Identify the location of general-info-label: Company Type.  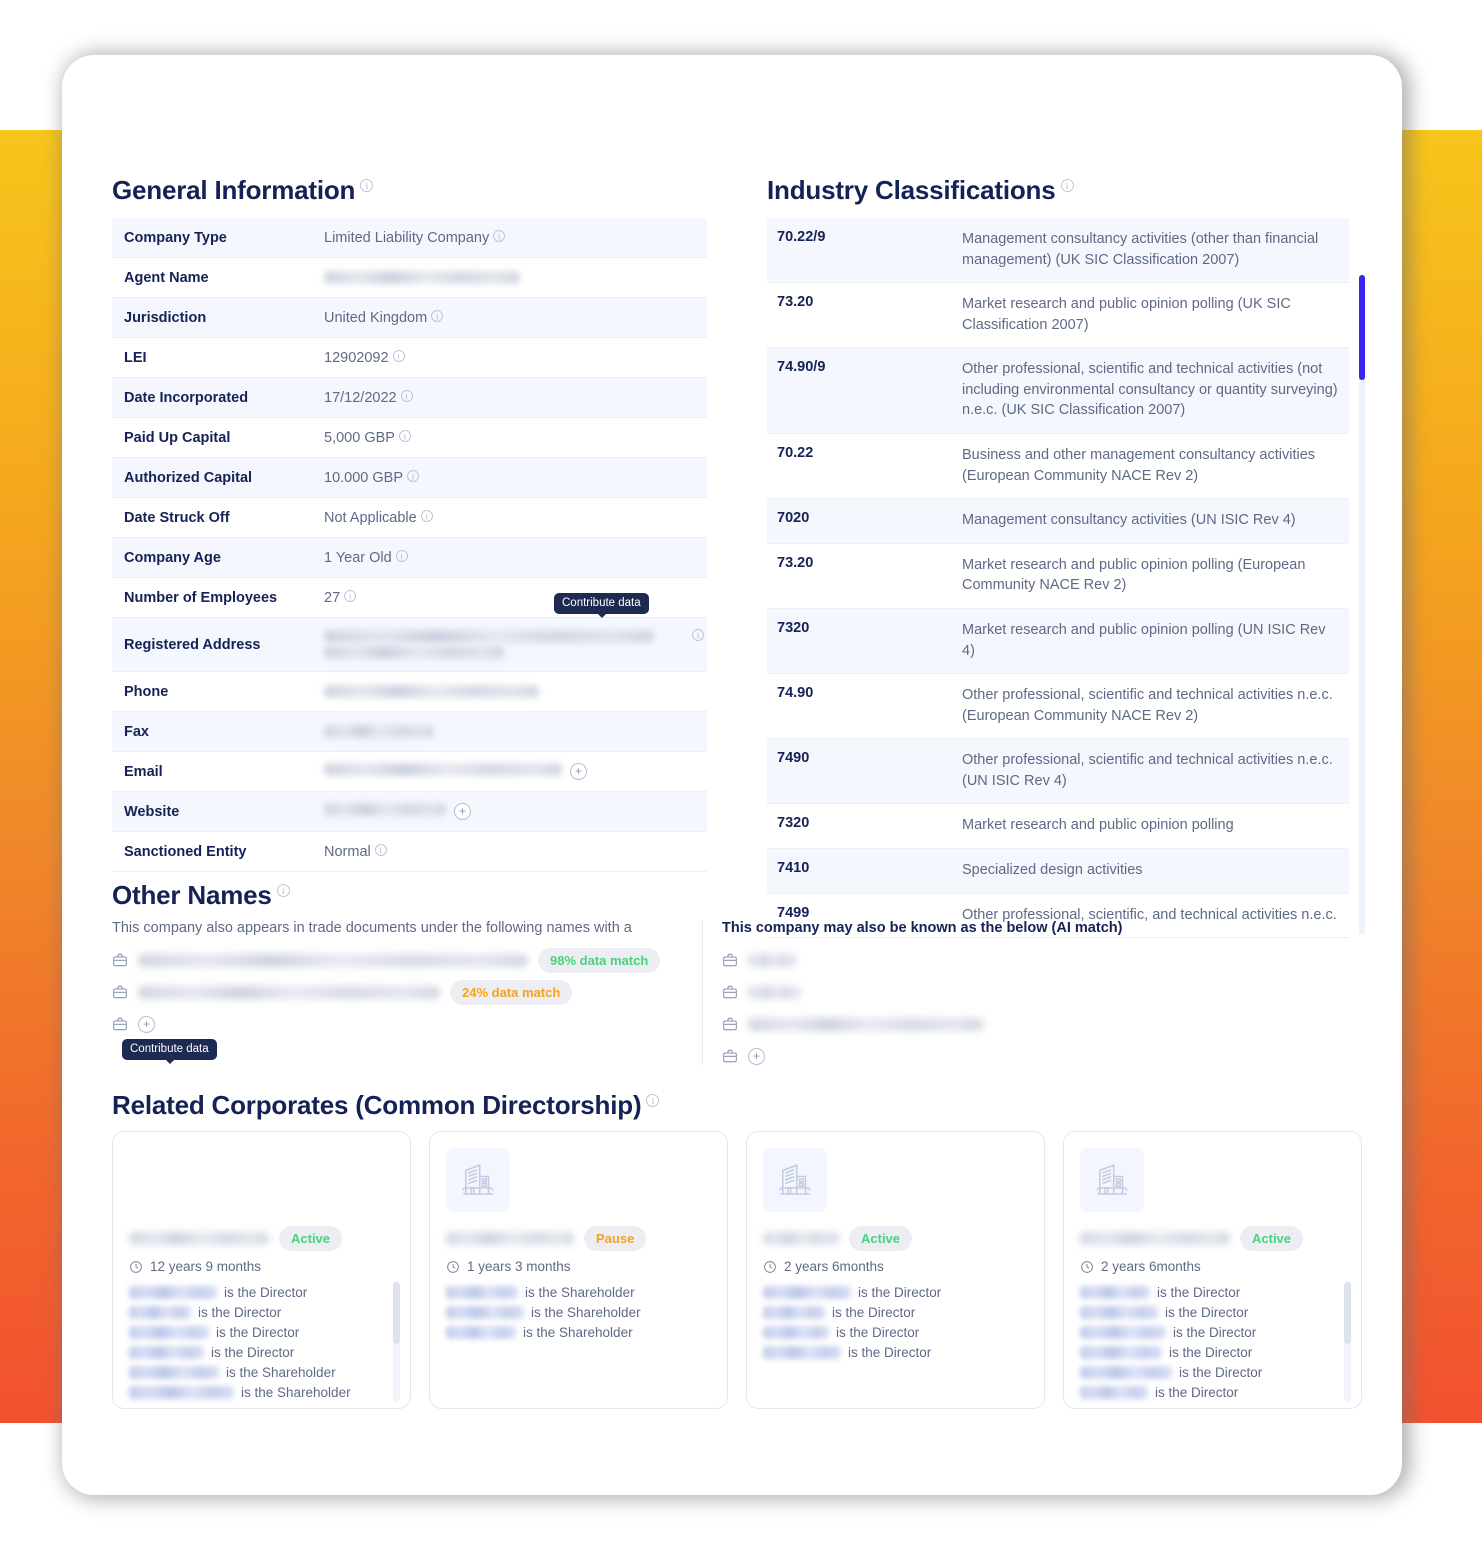
(175, 237).